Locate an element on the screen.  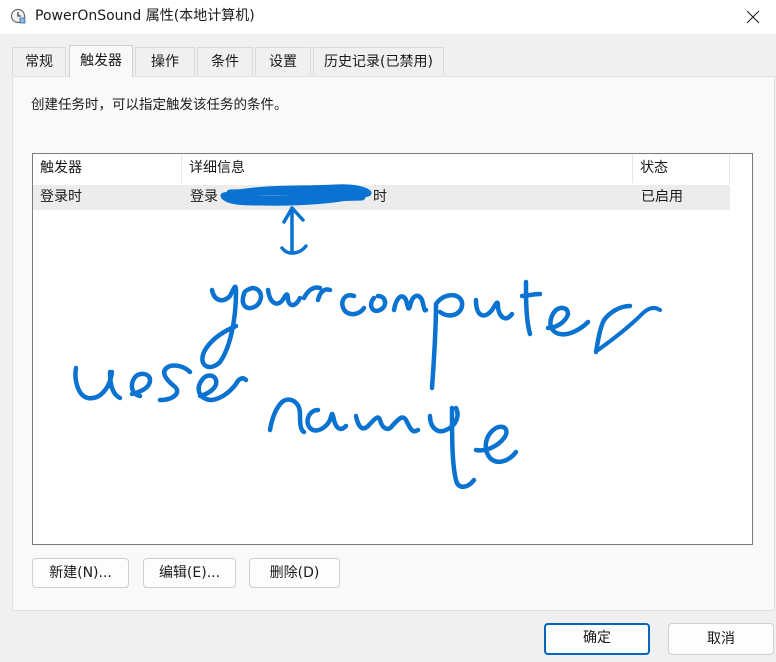
close-button is located at coordinates (753, 17).